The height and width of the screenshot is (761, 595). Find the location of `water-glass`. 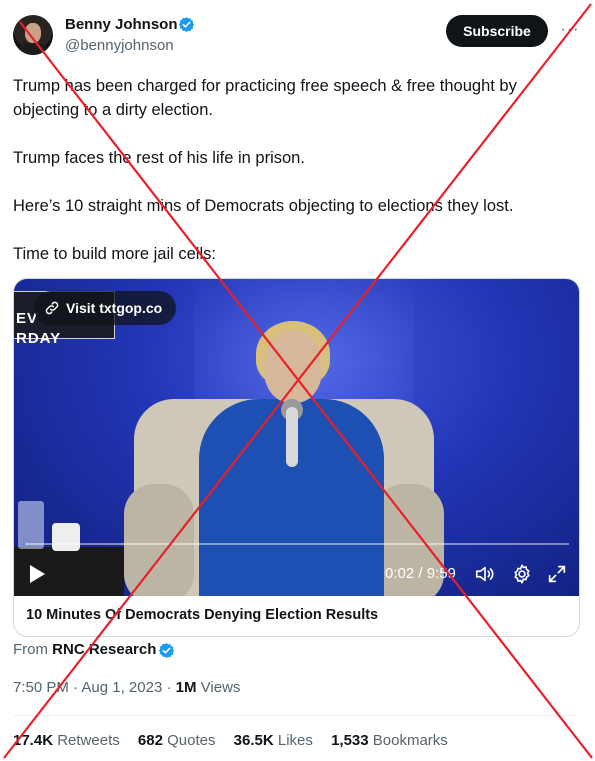

water-glass is located at coordinates (31, 525).